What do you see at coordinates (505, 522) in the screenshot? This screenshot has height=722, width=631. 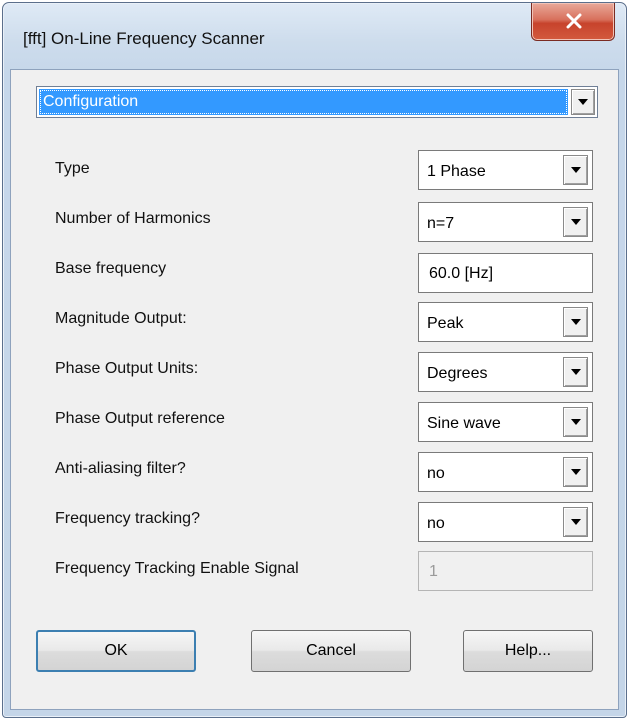 I see `frequency-tracking-select: no` at bounding box center [505, 522].